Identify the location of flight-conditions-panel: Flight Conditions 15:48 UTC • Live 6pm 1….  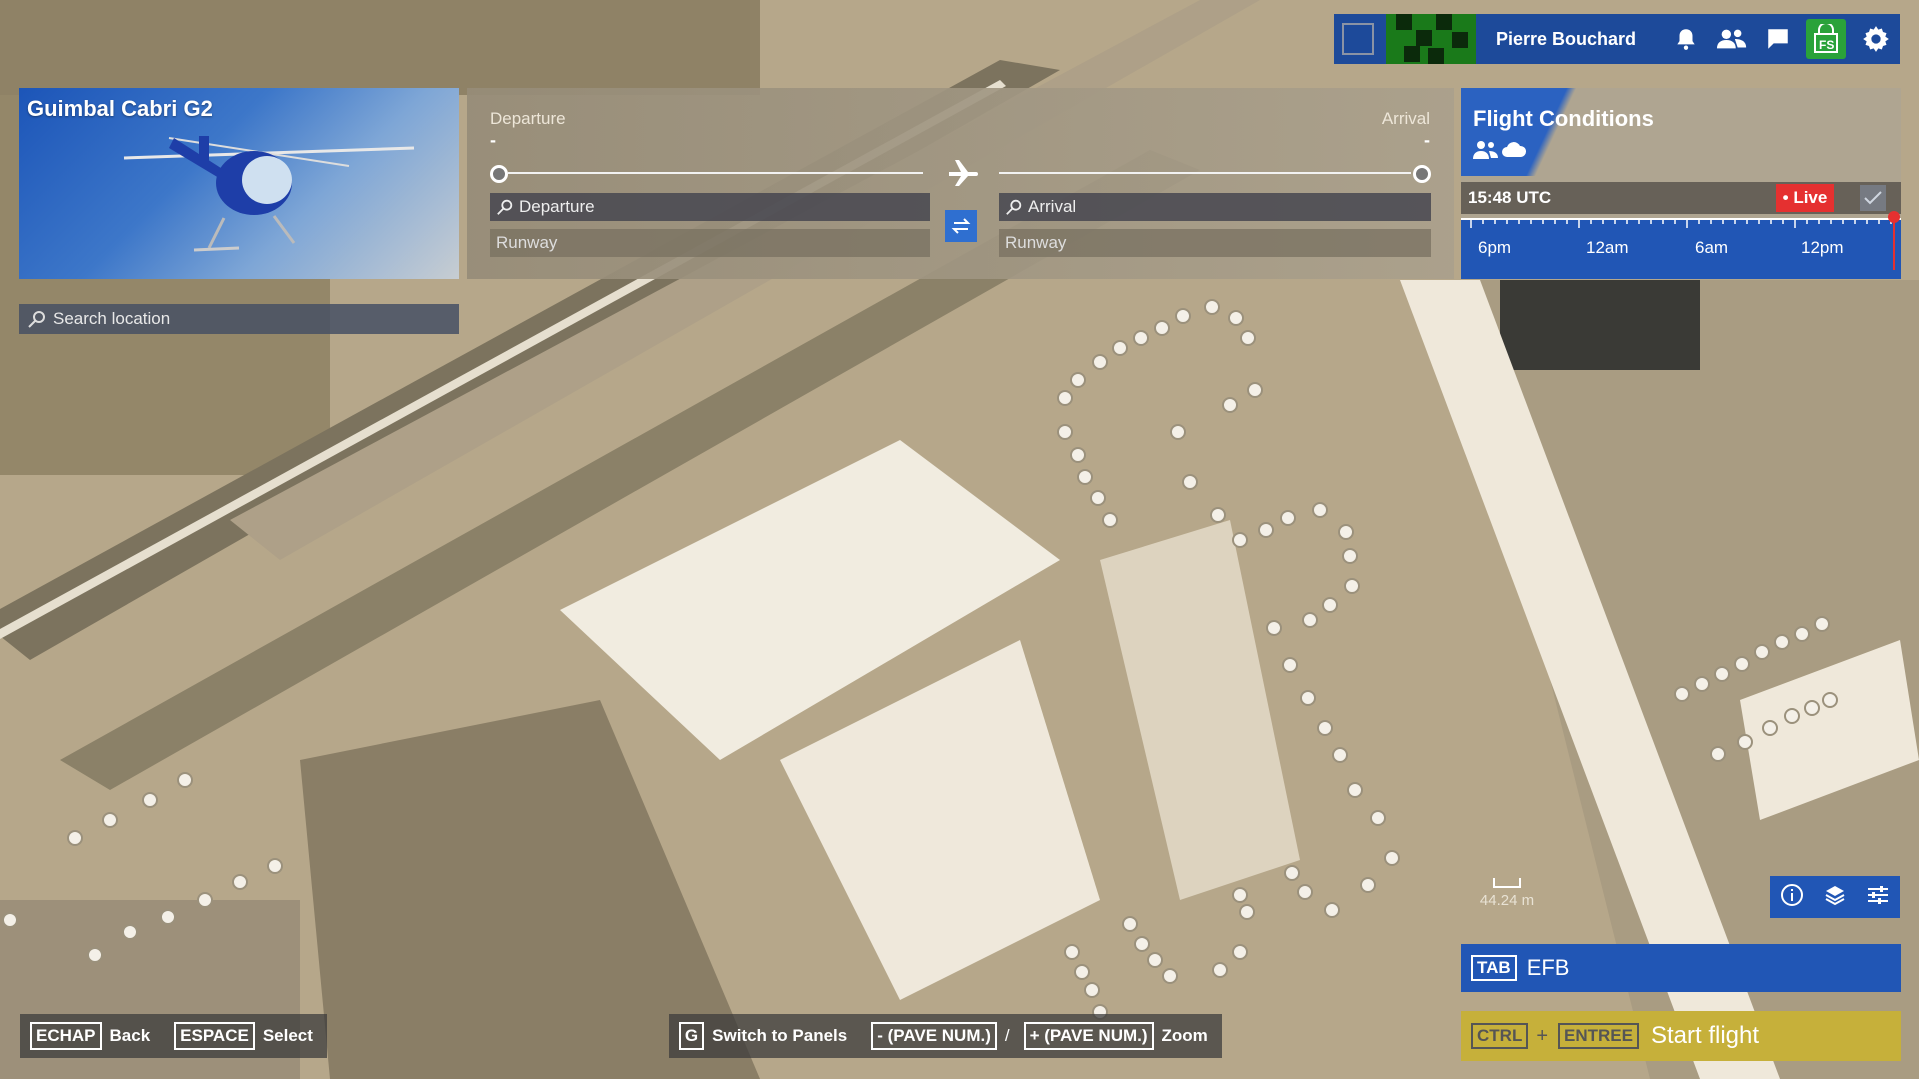
(1681, 183).